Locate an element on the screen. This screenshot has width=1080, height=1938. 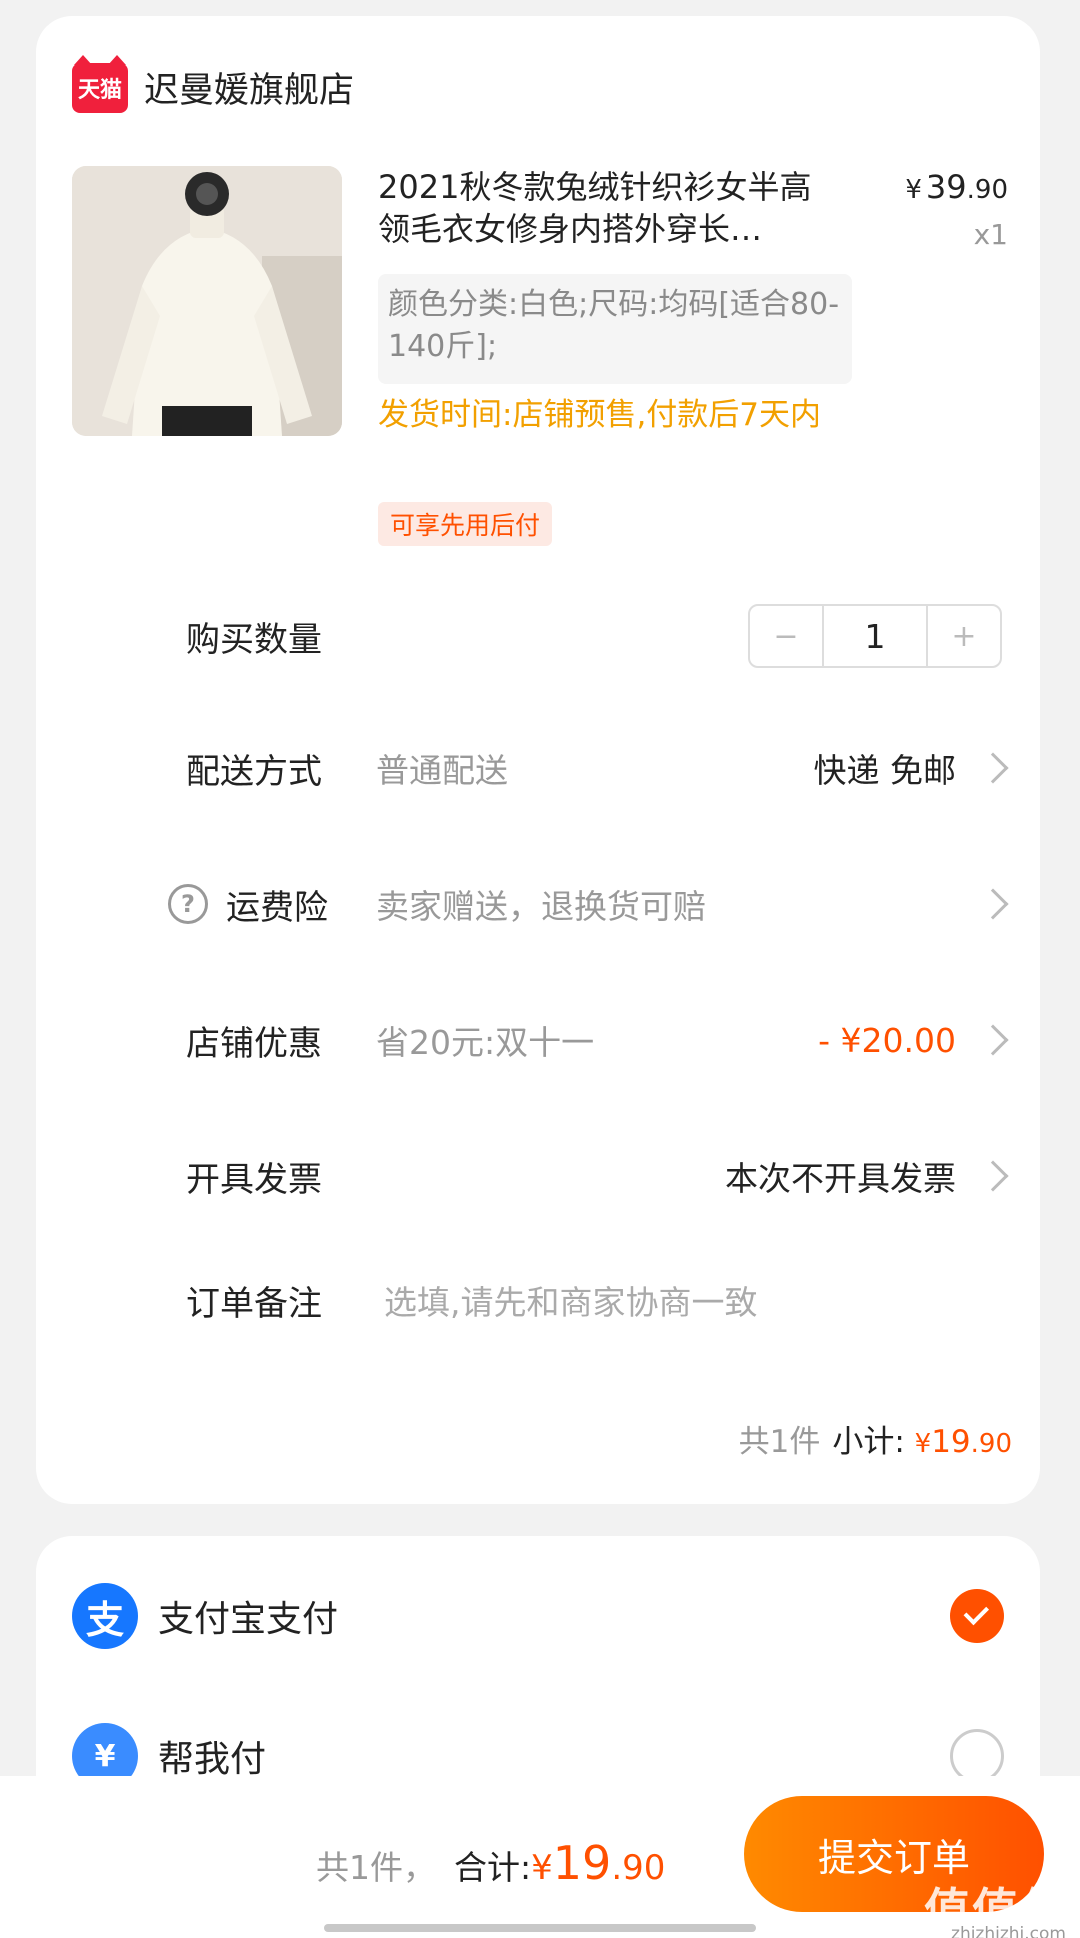
insurance-row: ? 运费险 卖家赠送，退换货可赔 is located at coordinates (538, 904).